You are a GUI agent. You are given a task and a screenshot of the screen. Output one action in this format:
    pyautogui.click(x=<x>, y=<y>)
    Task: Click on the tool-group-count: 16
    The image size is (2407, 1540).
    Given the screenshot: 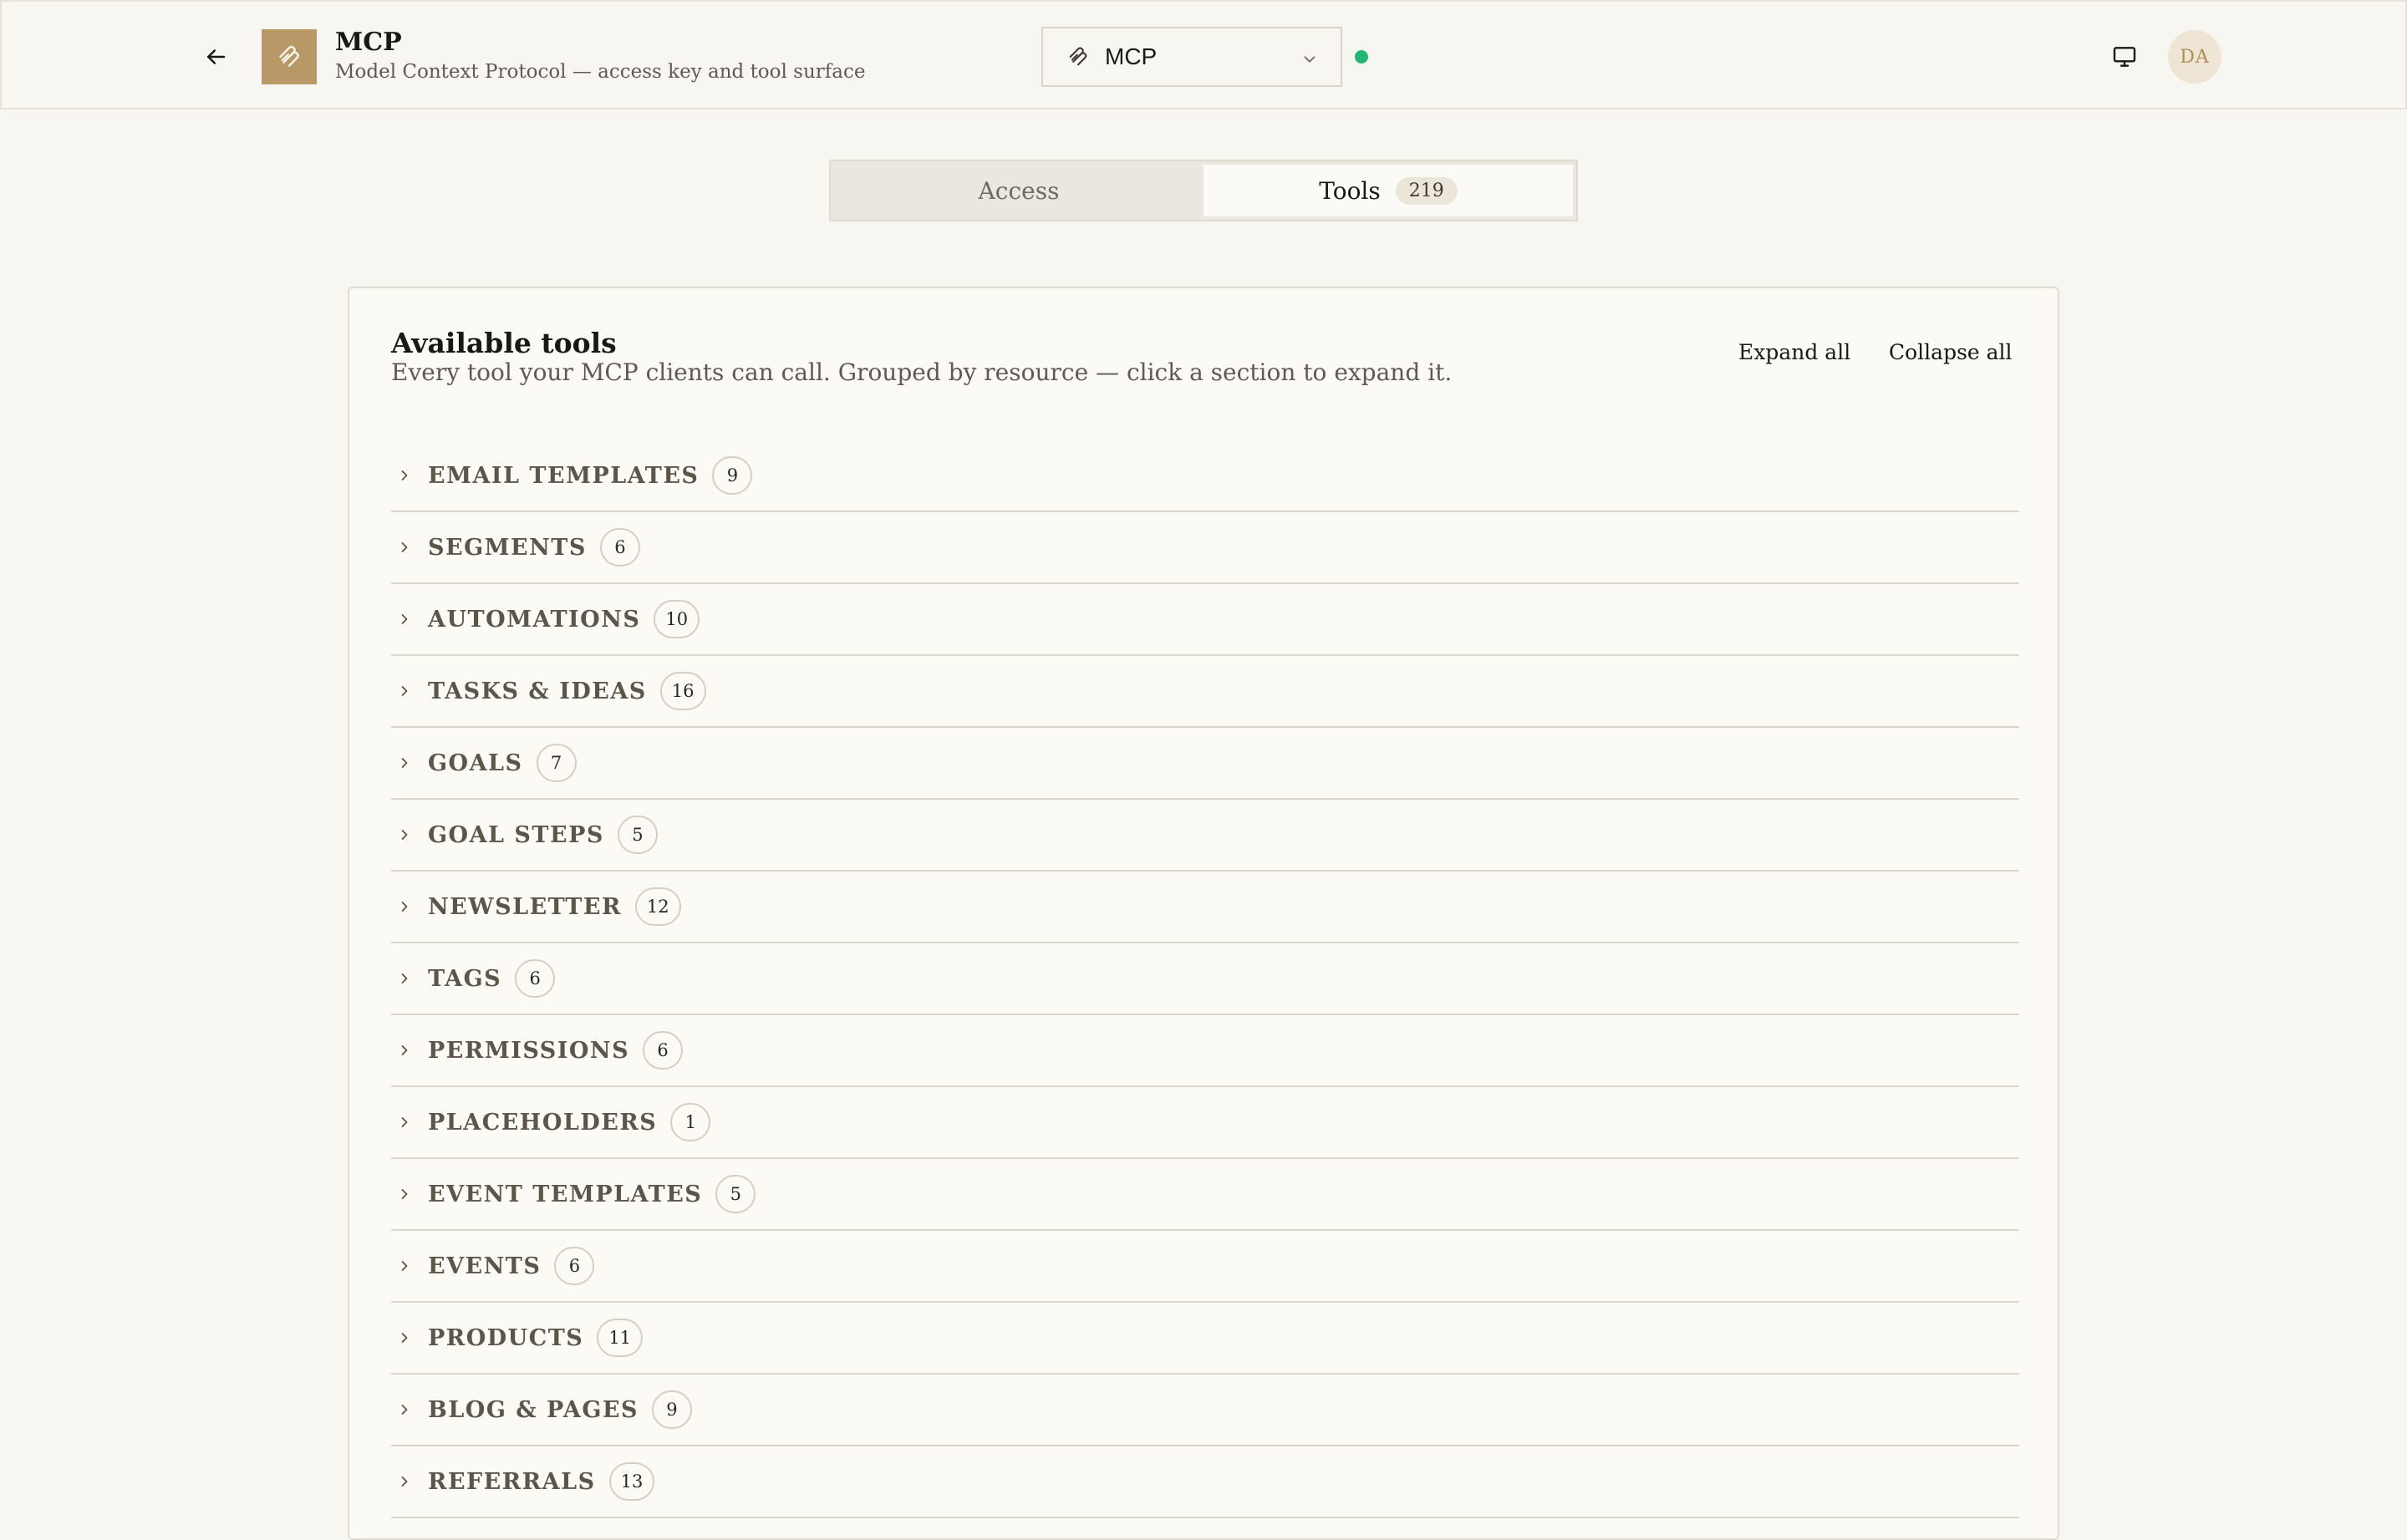 What is the action you would take?
    pyautogui.click(x=682, y=691)
    